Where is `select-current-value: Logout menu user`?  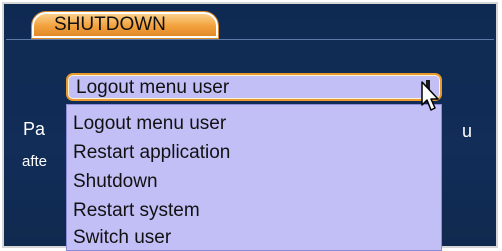 select-current-value: Logout menu user is located at coordinates (153, 87).